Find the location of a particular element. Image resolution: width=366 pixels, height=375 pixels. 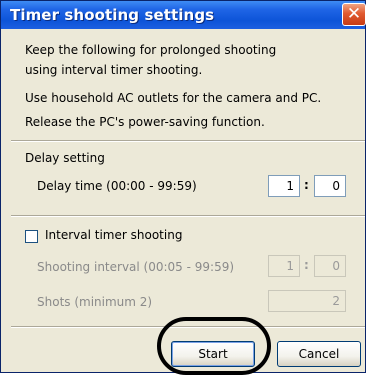

shooting-interval-label: Shooting interval (00:05 - 99:59) is located at coordinates (136, 267).